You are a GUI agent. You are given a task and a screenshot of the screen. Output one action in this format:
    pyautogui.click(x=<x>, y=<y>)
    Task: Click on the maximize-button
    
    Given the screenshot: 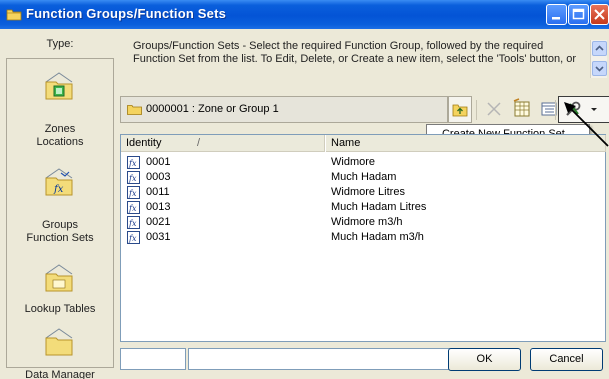 What is the action you would take?
    pyautogui.click(x=578, y=14)
    